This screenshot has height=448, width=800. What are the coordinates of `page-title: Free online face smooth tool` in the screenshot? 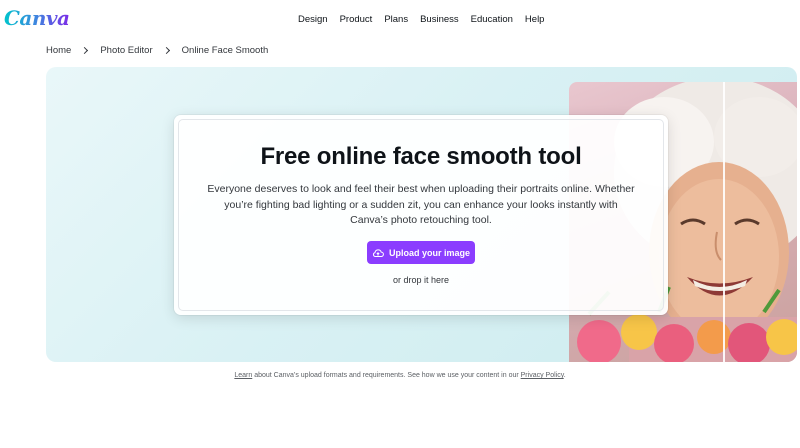 It's located at (421, 156).